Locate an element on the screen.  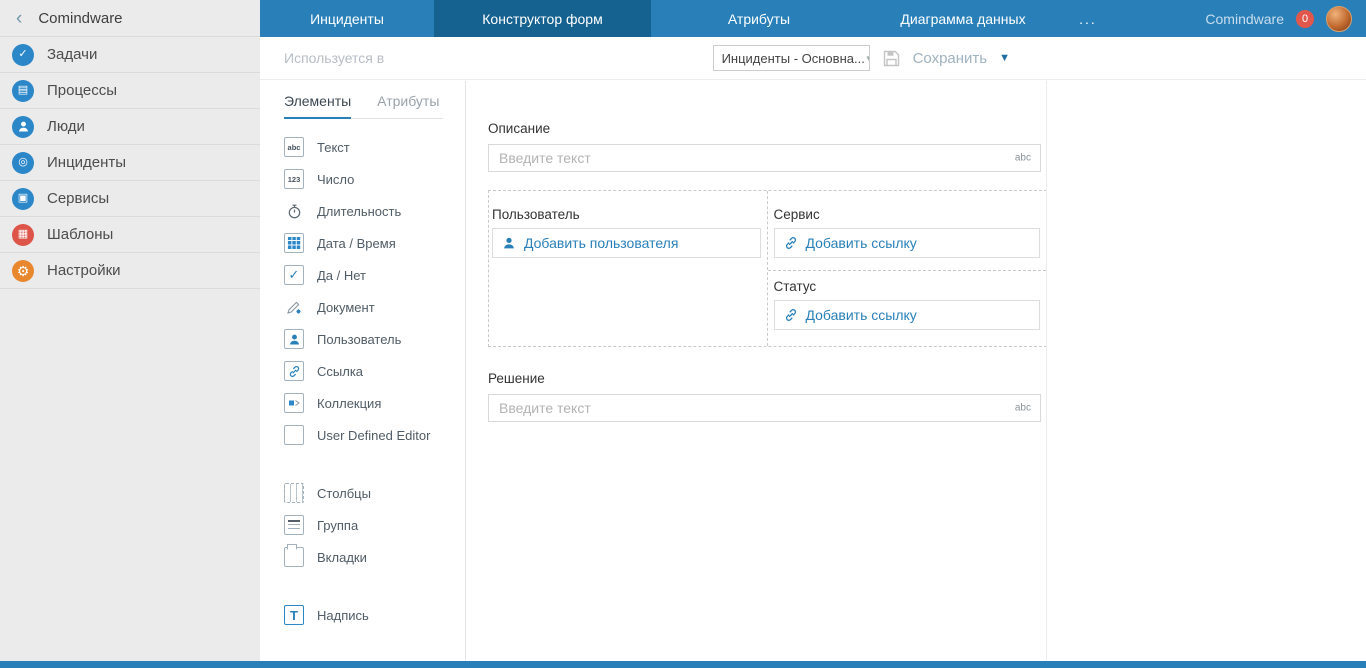
palette-item-label: Текст is located at coordinates (333, 147).